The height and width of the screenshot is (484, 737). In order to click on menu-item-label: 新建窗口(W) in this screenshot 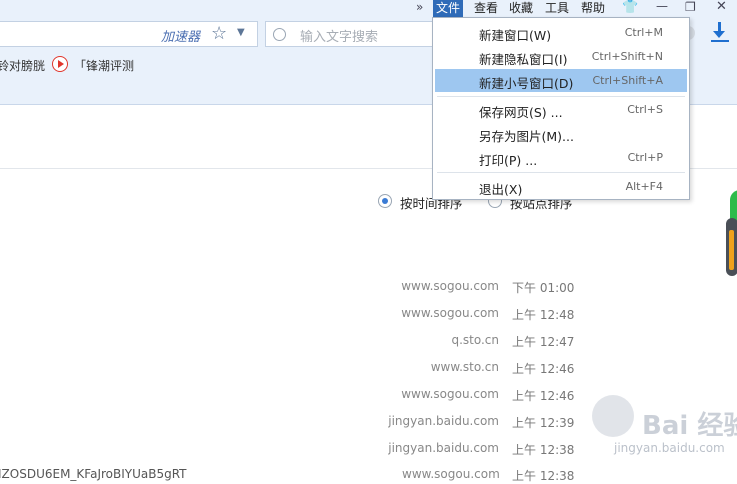, I will do `click(515, 35)`.